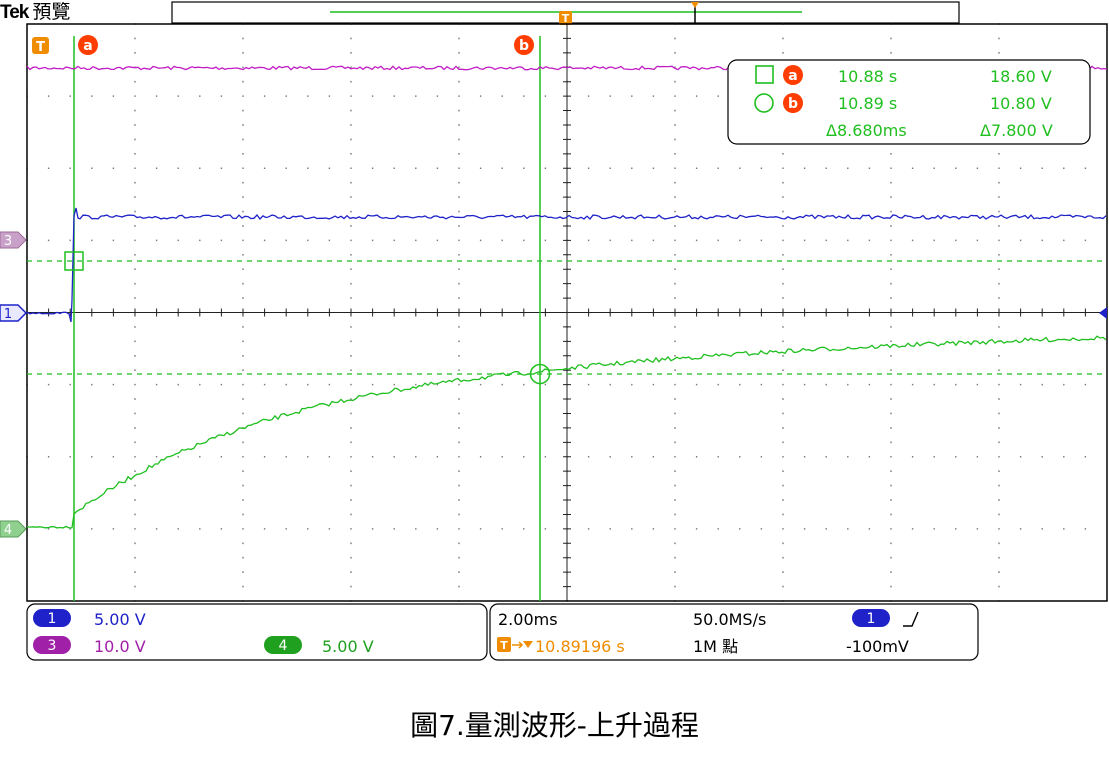 This screenshot has width=1109, height=769. What do you see at coordinates (120, 646) in the screenshot?
I see `ch3-scale: 10.0 V` at bounding box center [120, 646].